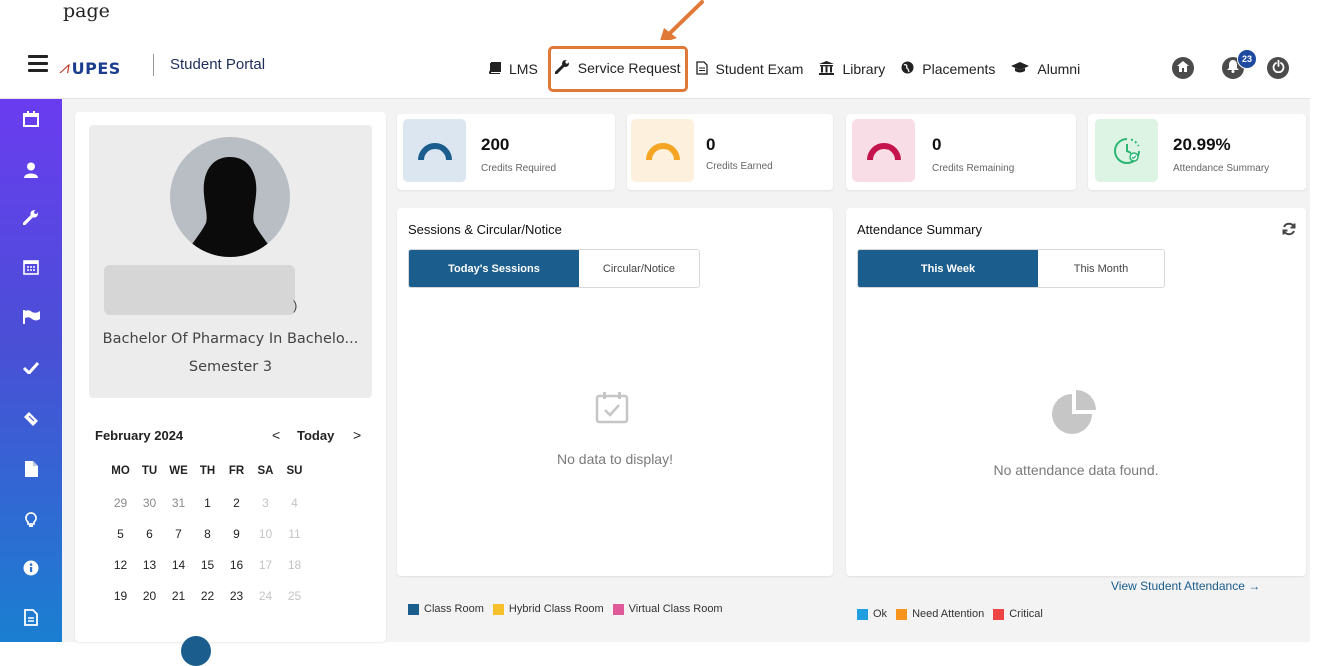  Describe the element at coordinates (236, 471) in the screenshot. I see `weekday-label: FR` at that location.